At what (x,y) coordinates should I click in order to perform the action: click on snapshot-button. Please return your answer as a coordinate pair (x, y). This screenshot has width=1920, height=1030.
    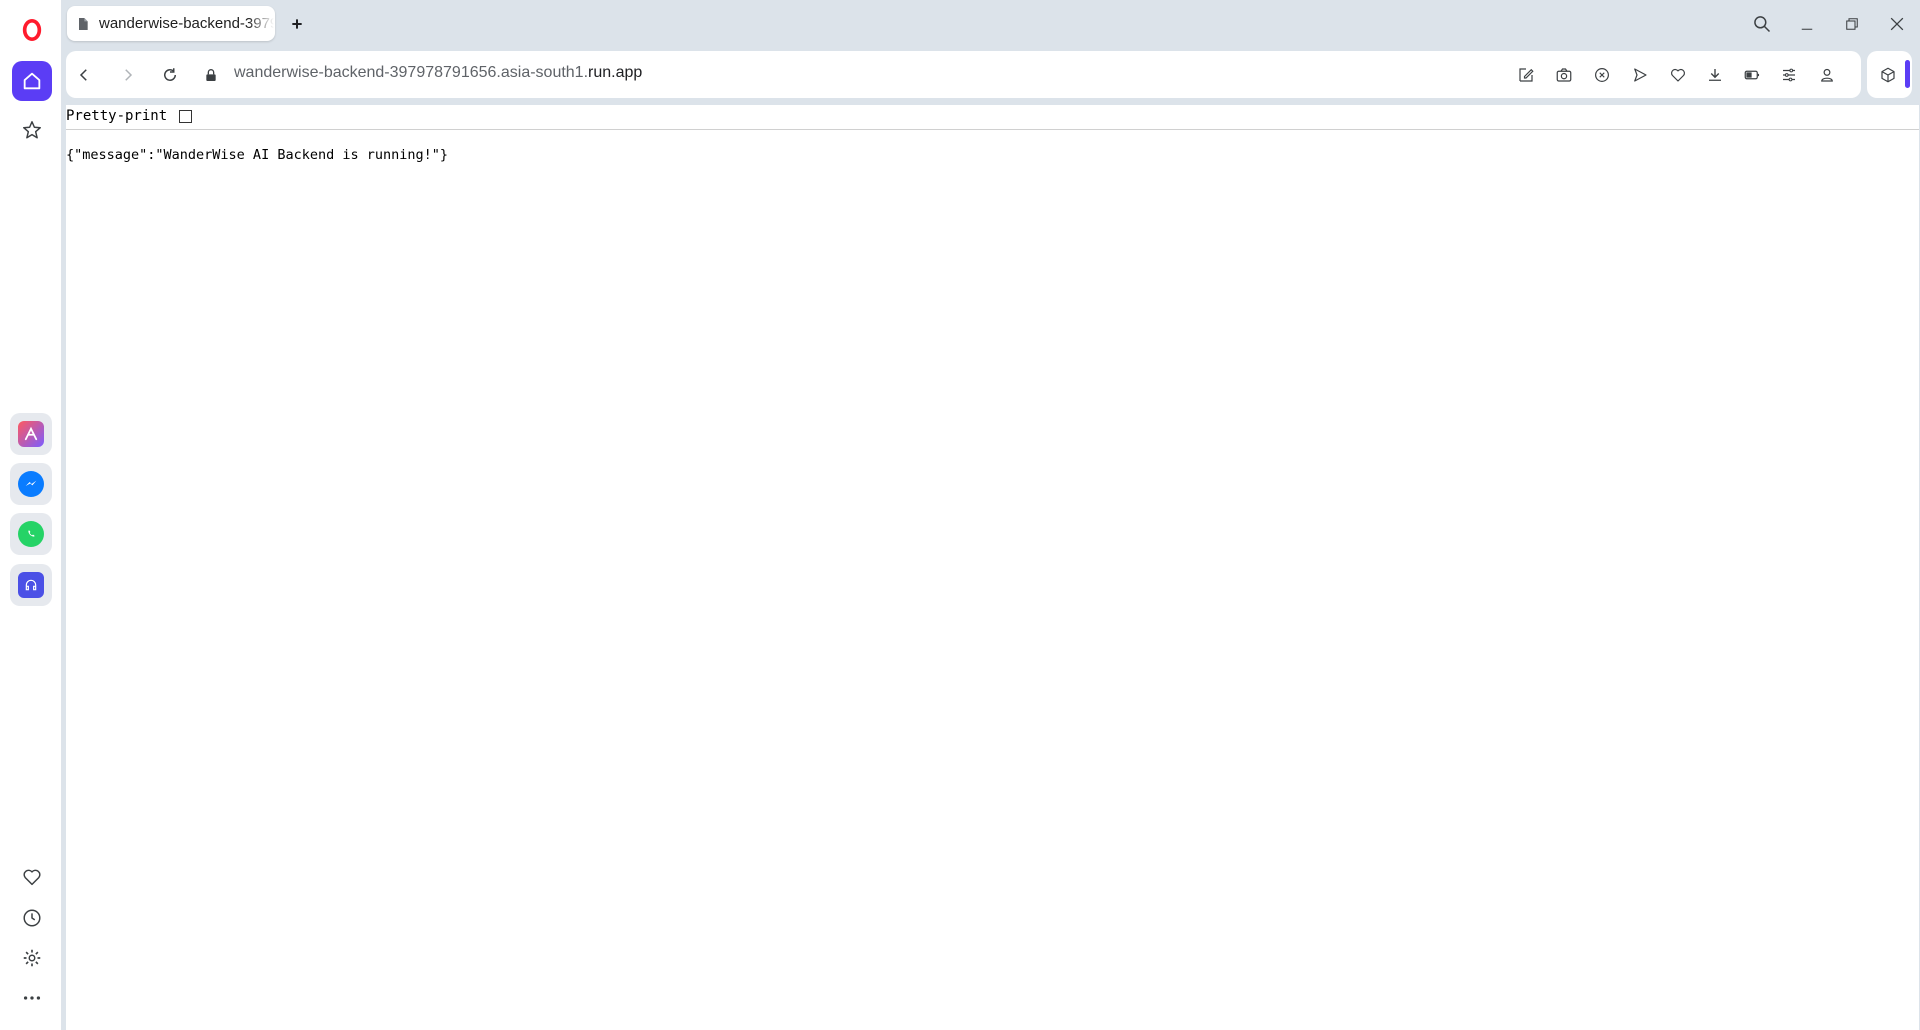
    Looking at the image, I should click on (1564, 75).